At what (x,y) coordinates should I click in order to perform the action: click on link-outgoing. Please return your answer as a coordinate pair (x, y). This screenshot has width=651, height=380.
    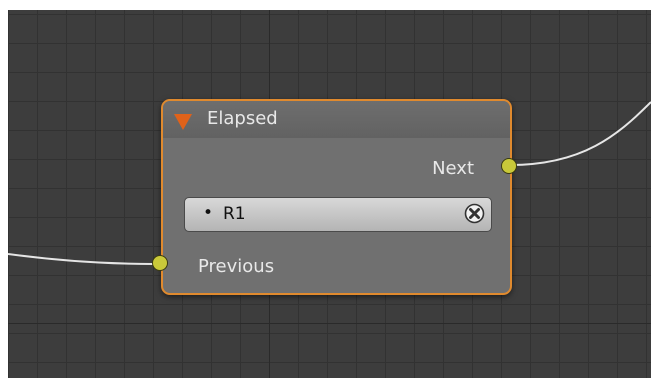
    Looking at the image, I should click on (580, 133).